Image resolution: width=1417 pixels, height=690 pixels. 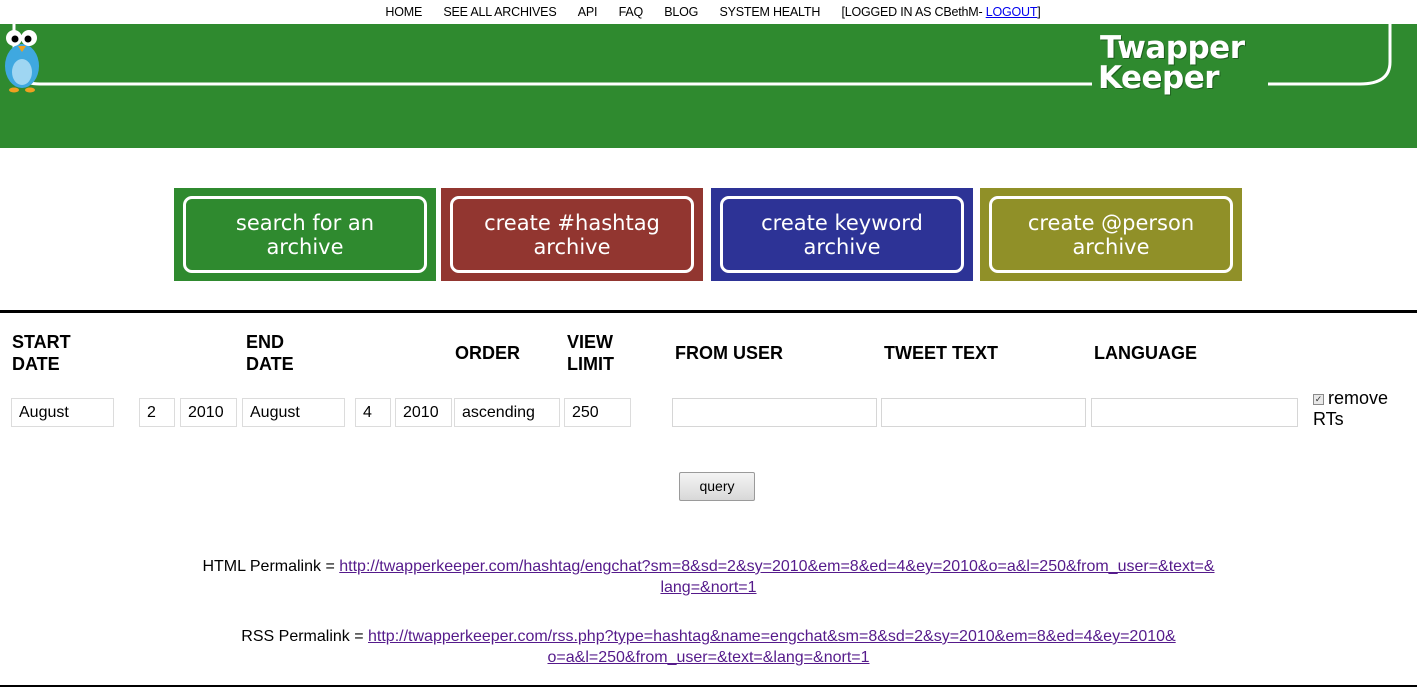 What do you see at coordinates (572, 246) in the screenshot?
I see `create-hashtag-label-line2: archive` at bounding box center [572, 246].